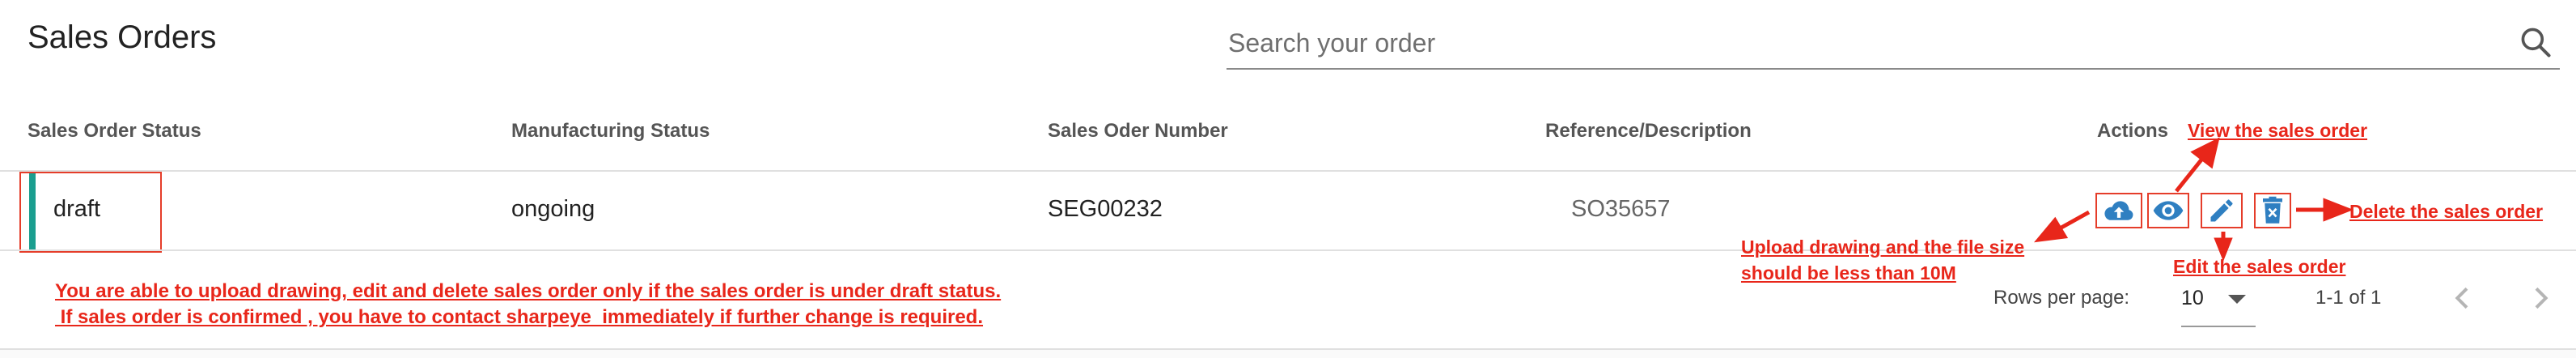  Describe the element at coordinates (1288, 250) in the screenshot. I see `row-divider` at that location.